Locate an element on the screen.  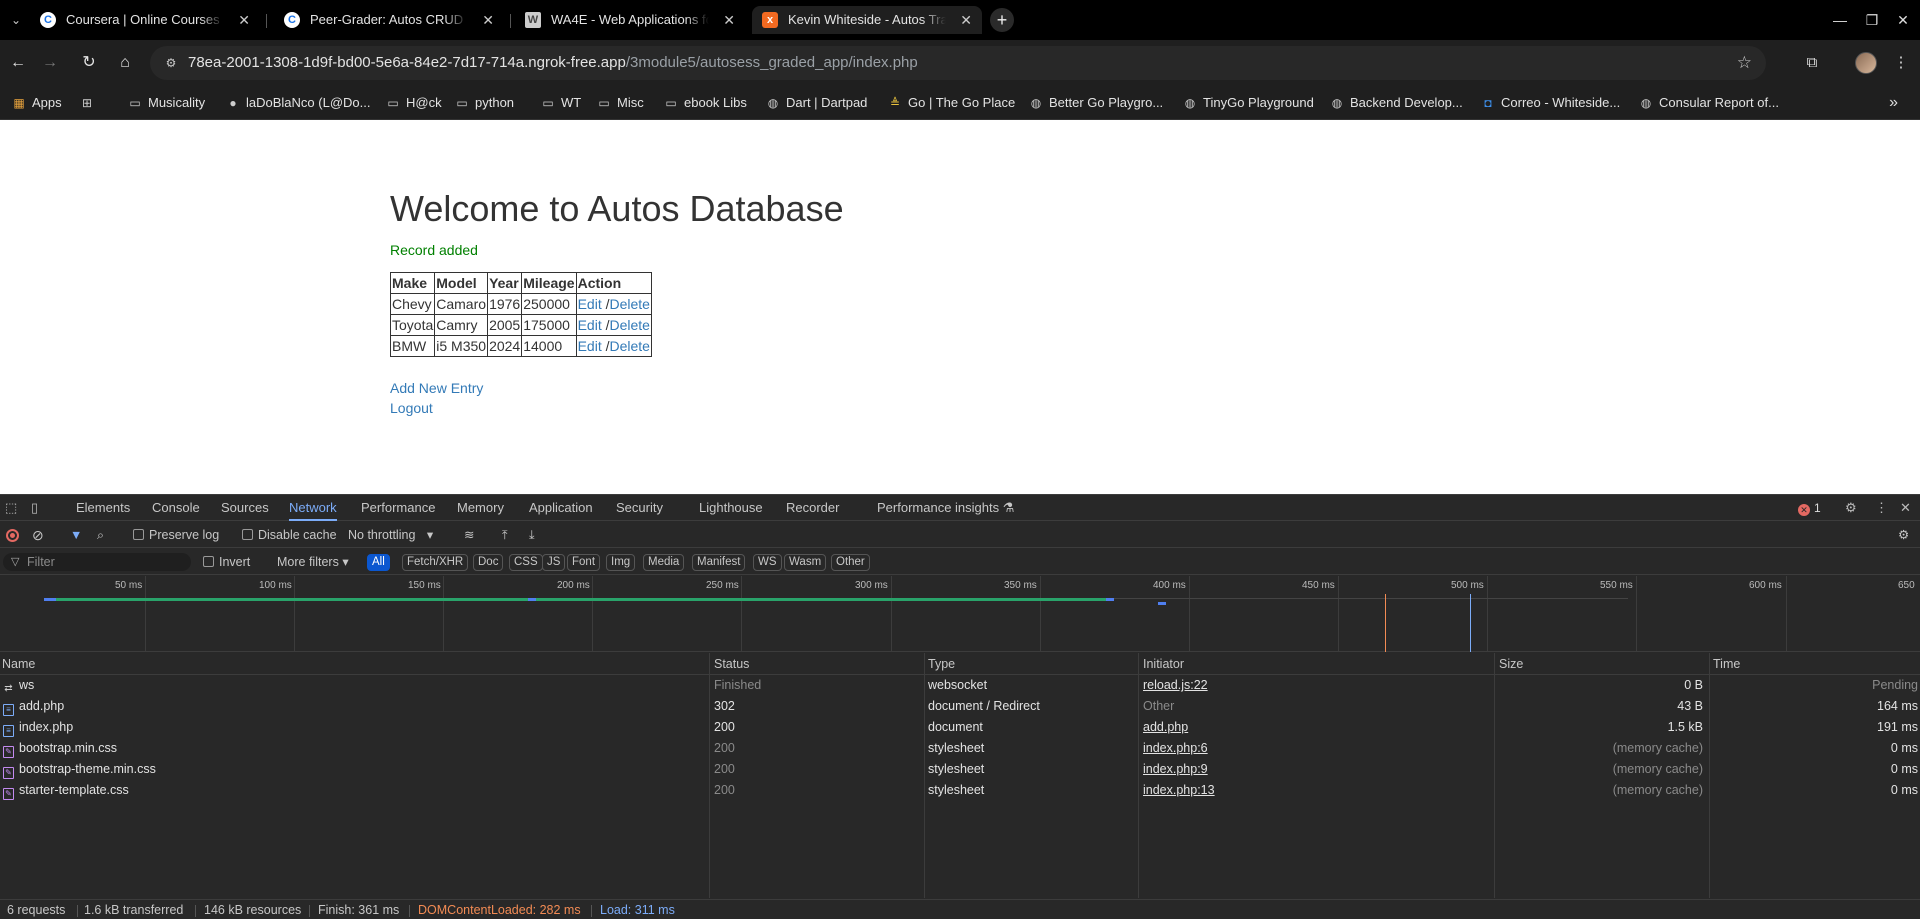
filter-type-js: JS is located at coordinates (554, 562).